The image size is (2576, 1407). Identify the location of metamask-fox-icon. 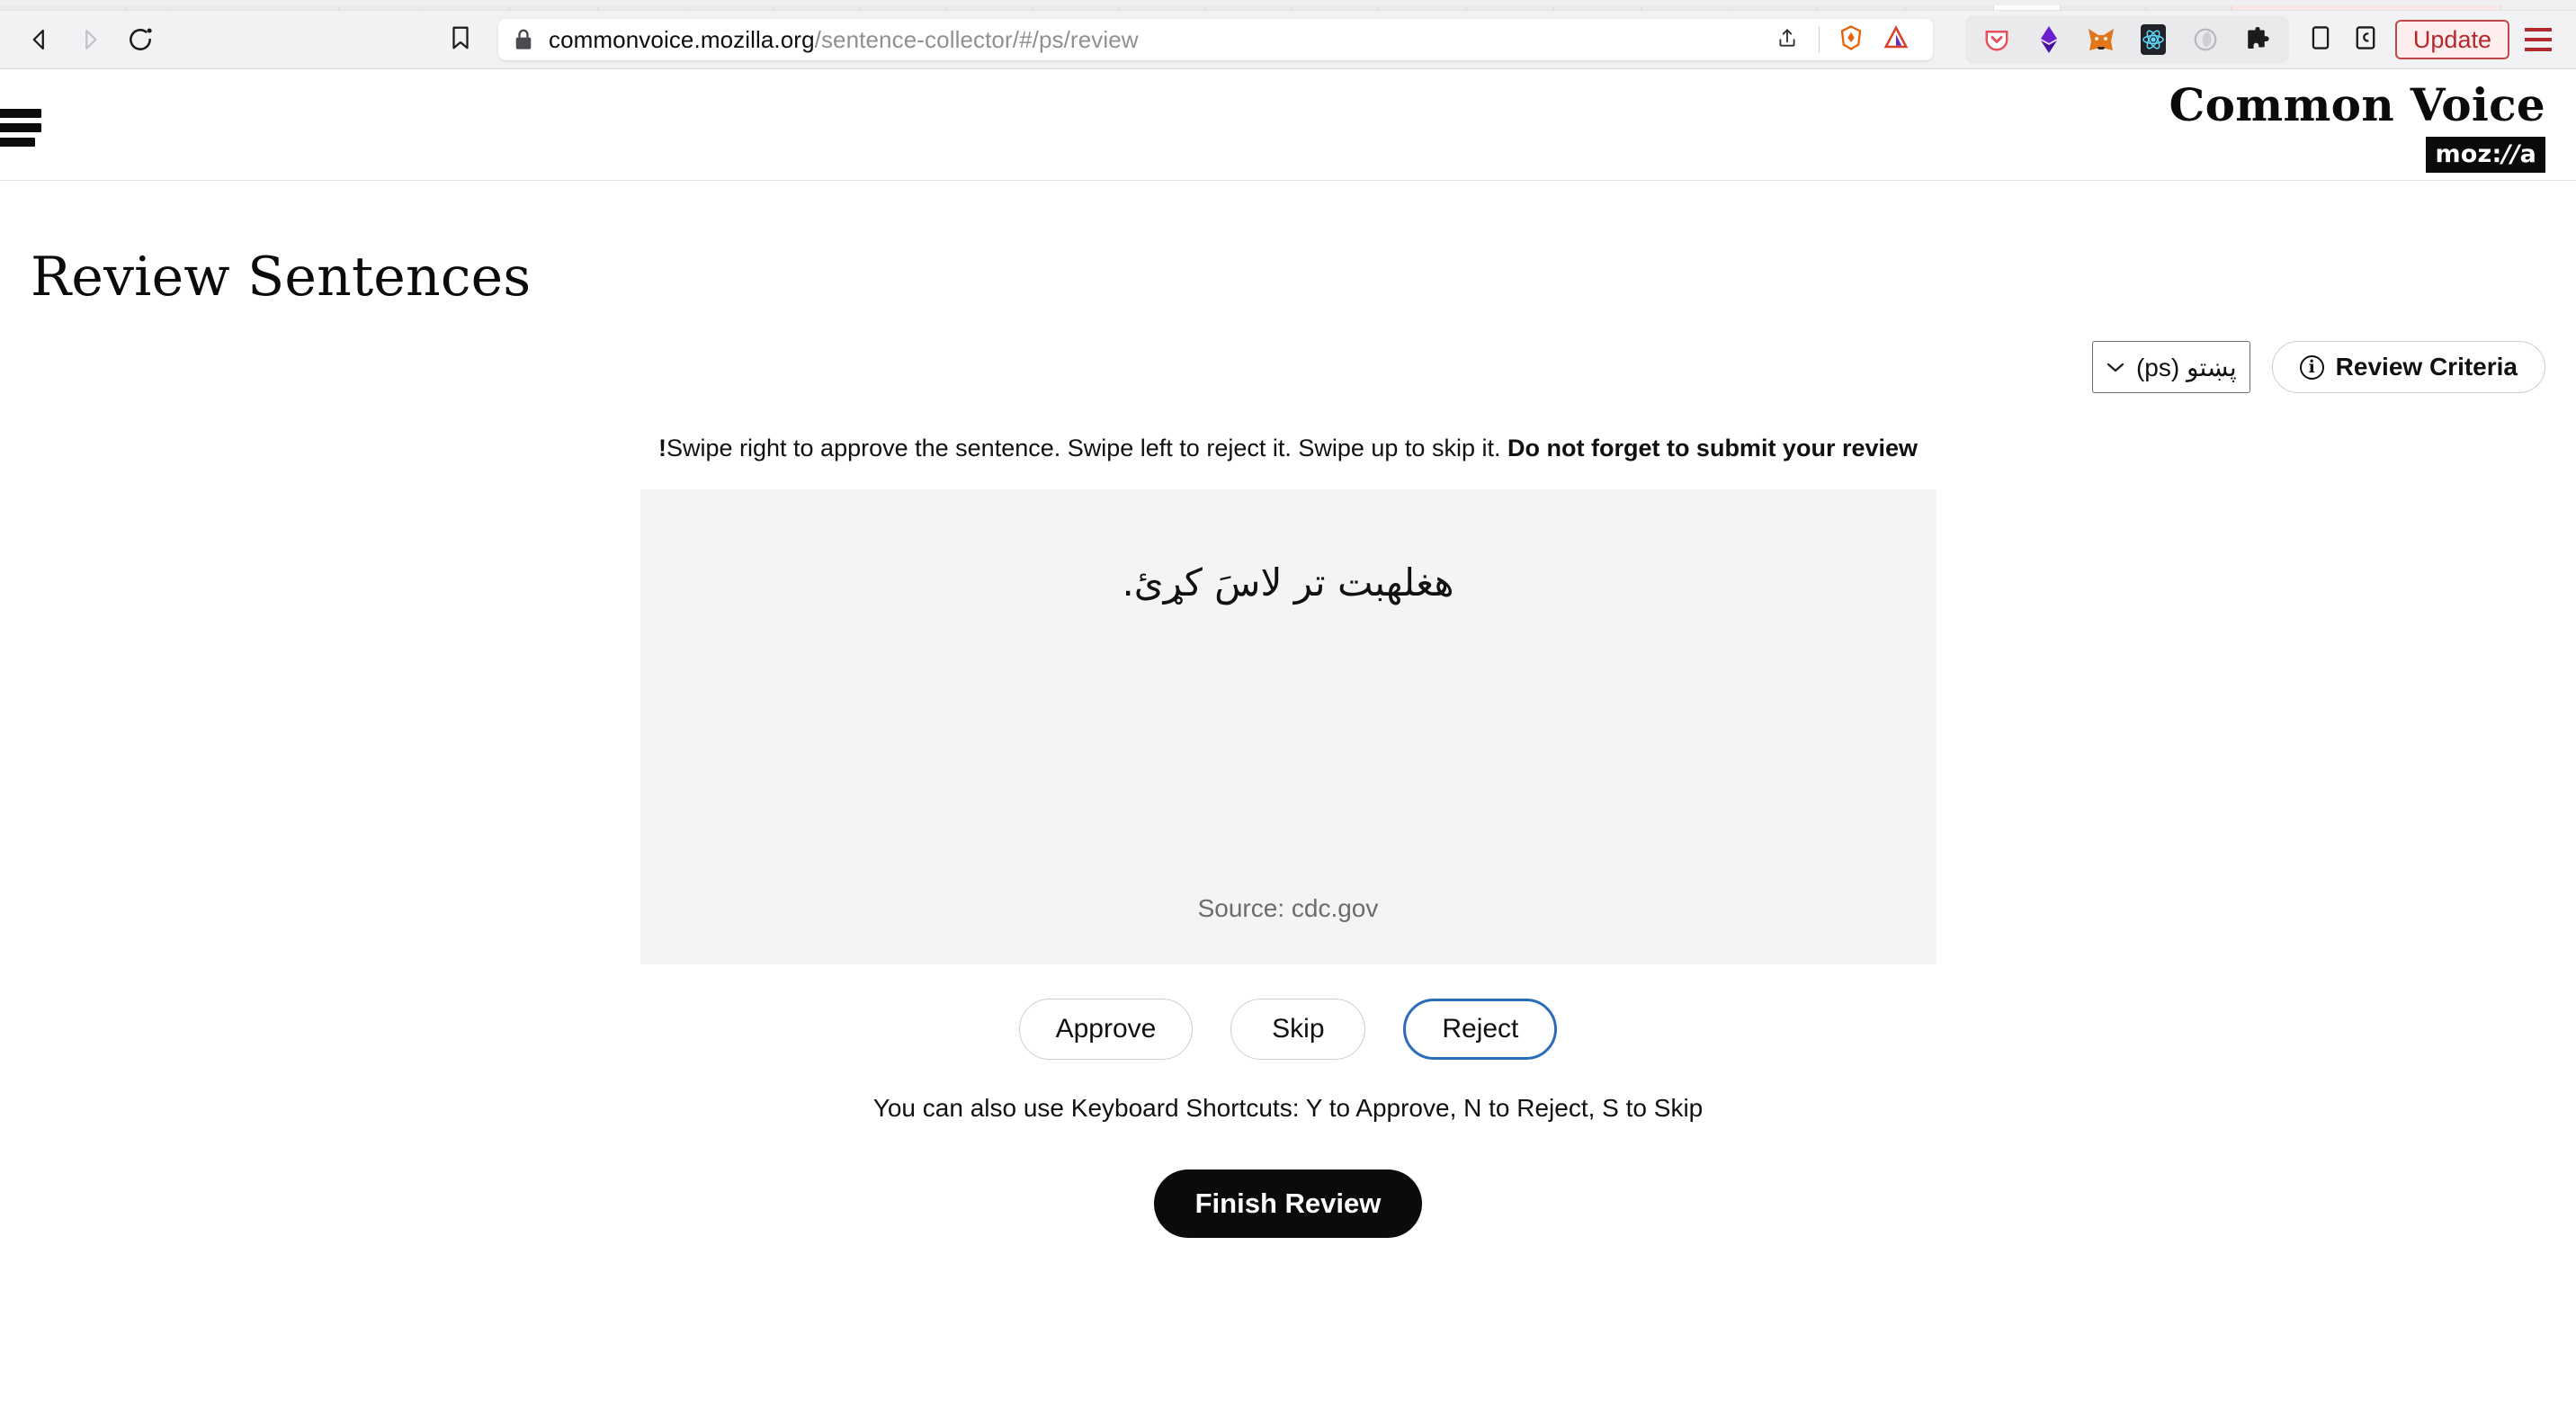
(2101, 40).